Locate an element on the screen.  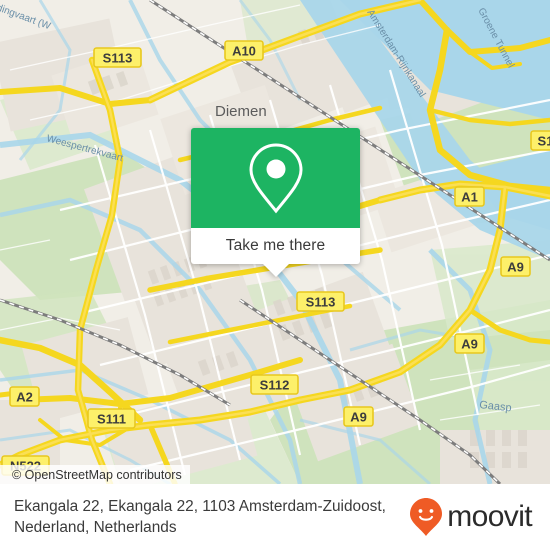
road-shield-label: S112 is located at coordinates (275, 384).